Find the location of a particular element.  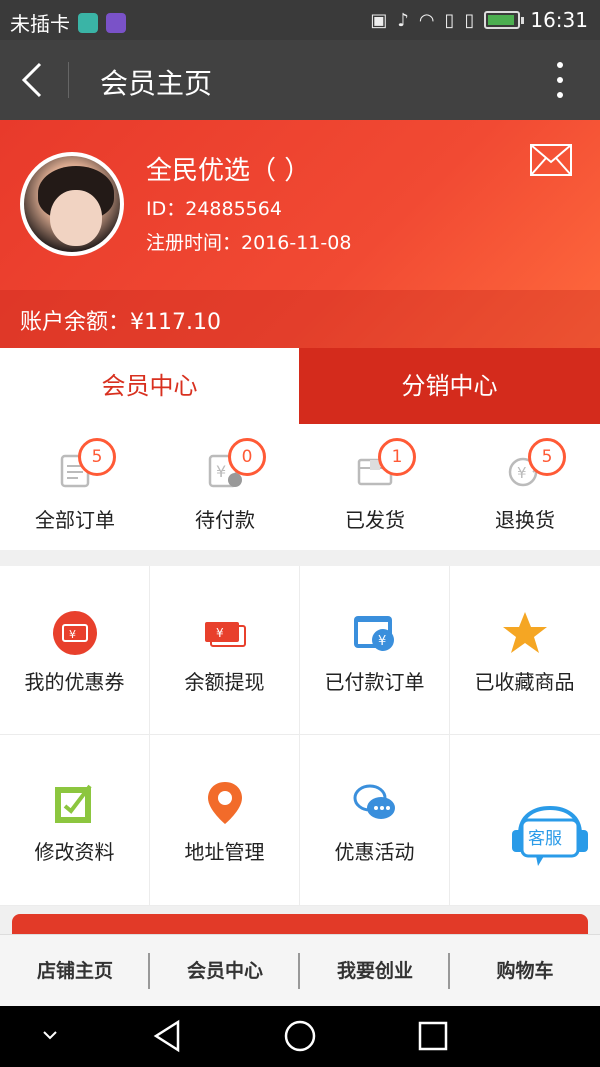

grid-item-coupons: ¥ 我的优惠券 is located at coordinates (74, 649).